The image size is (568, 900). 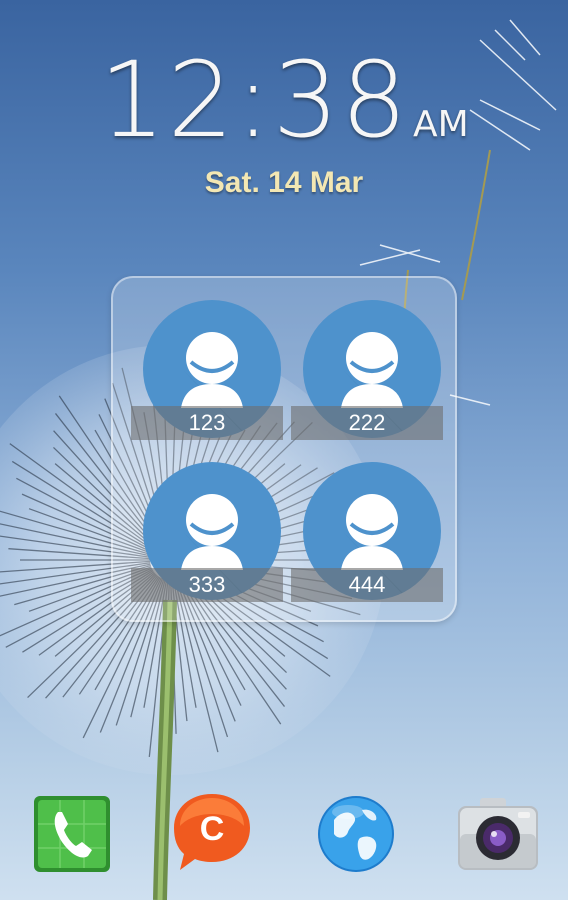 What do you see at coordinates (370, 532) in the screenshot?
I see `contact-shortcut-4: 444` at bounding box center [370, 532].